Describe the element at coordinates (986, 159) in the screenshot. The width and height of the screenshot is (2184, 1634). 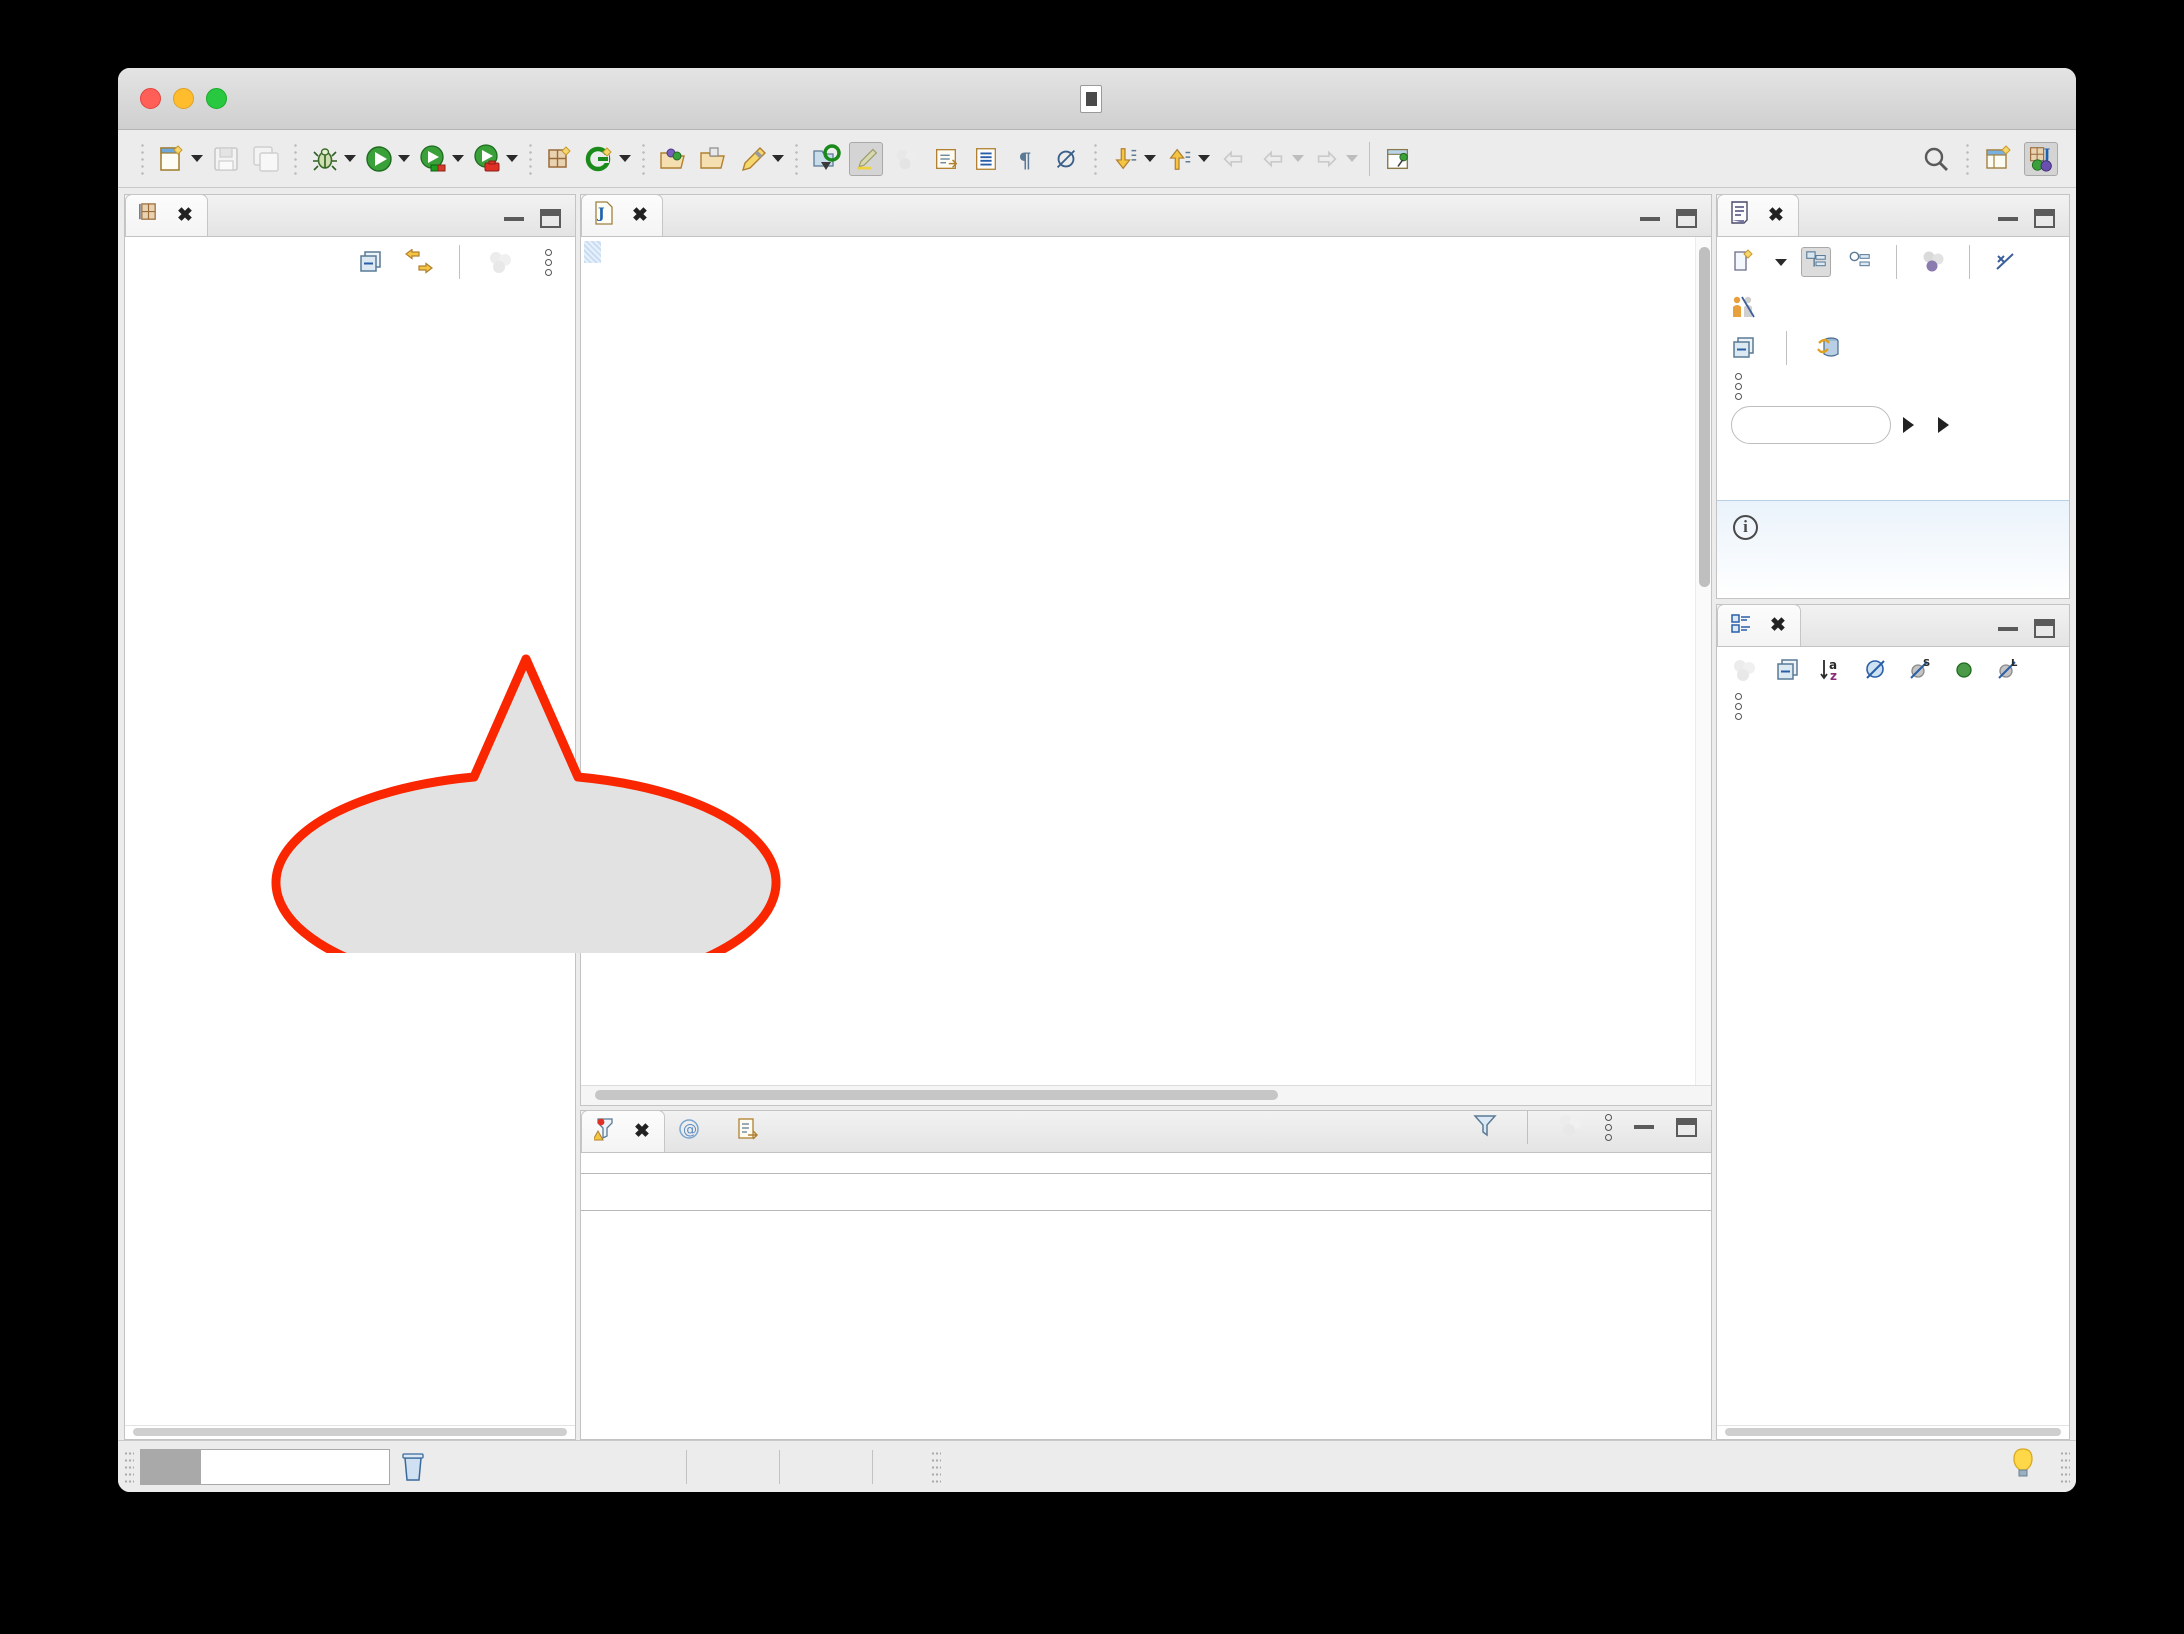
I see `show-whitespace-button` at that location.